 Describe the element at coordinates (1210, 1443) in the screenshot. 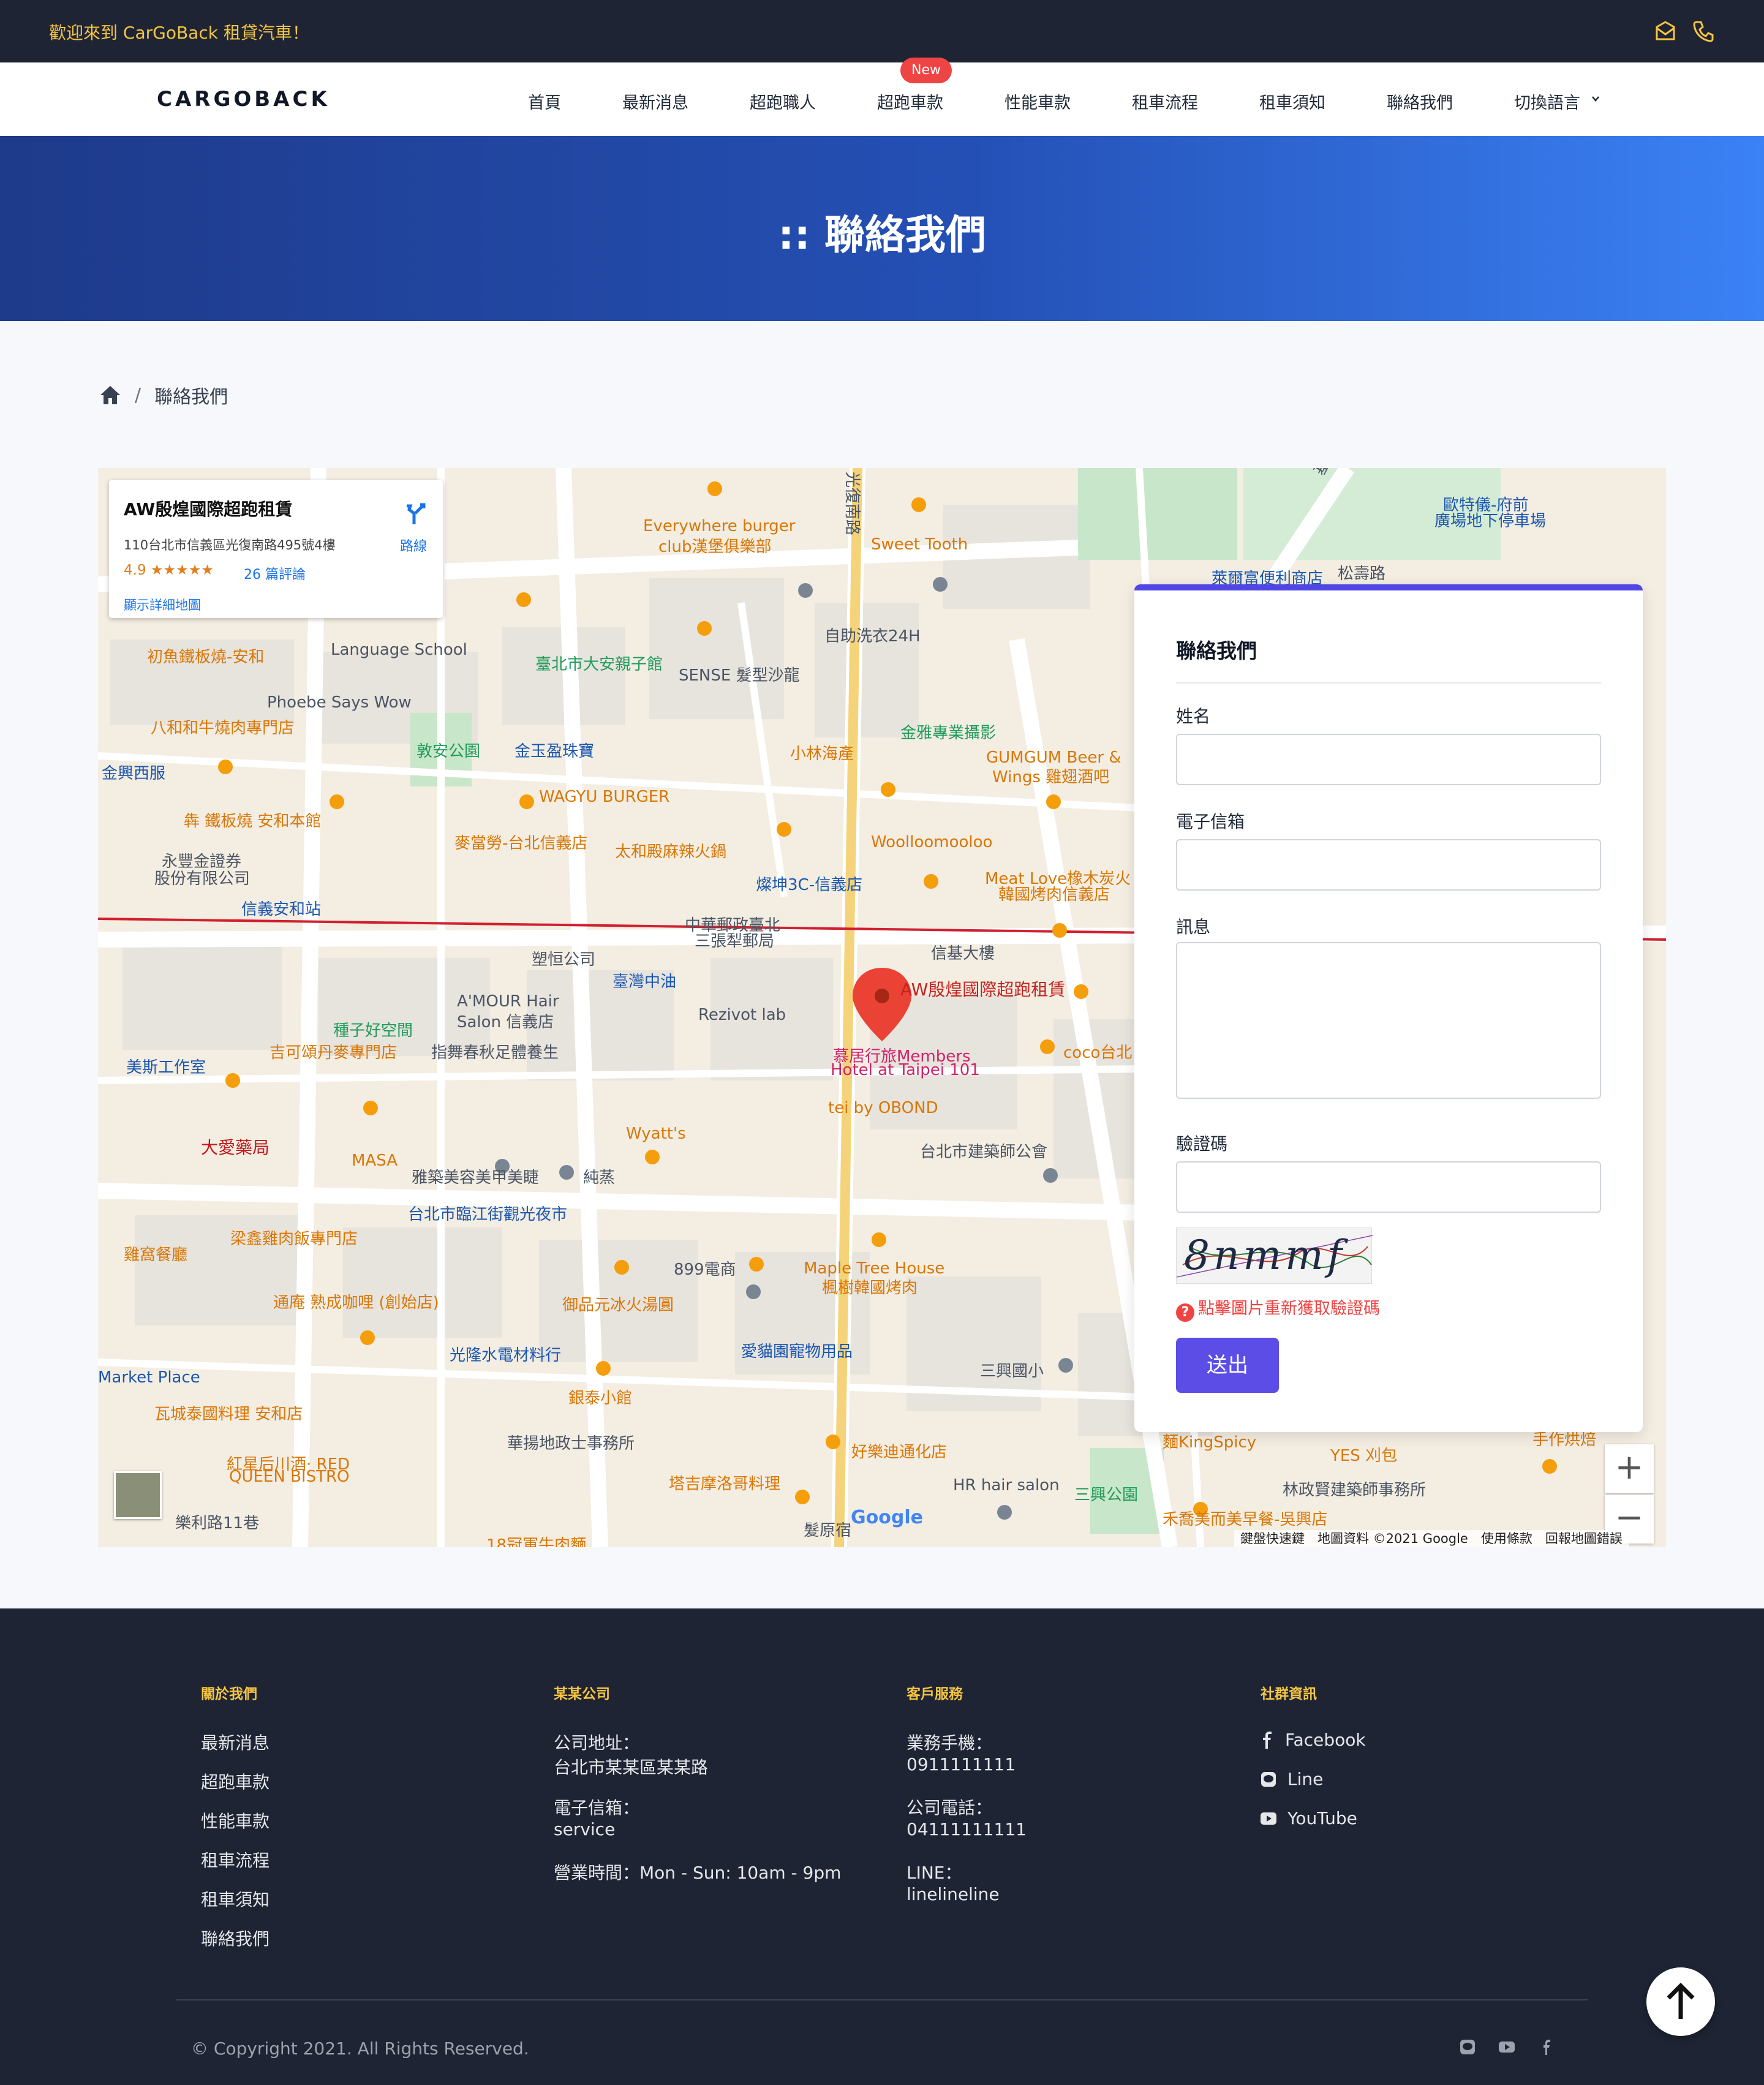

I see `map-label: 麵KingSpicy` at that location.